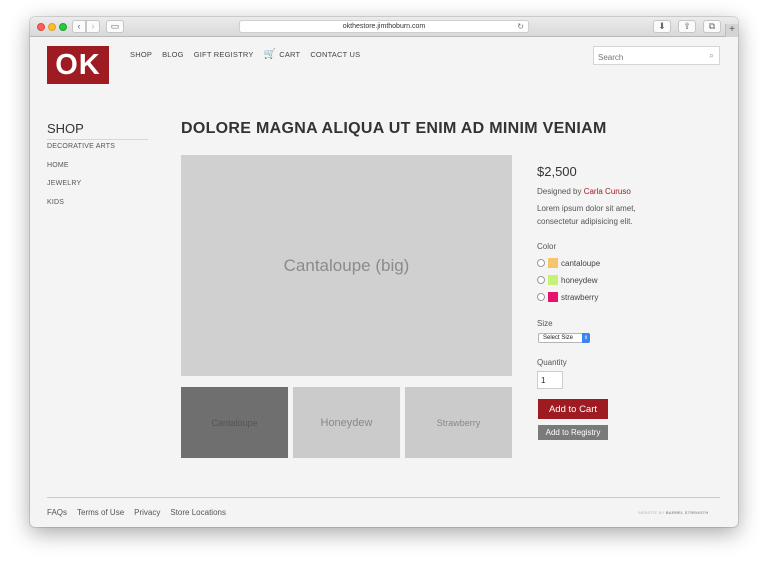 The height and width of the screenshot is (570, 768). What do you see at coordinates (579, 280) in the screenshot?
I see `color-label-honeydew: honeydew` at bounding box center [579, 280].